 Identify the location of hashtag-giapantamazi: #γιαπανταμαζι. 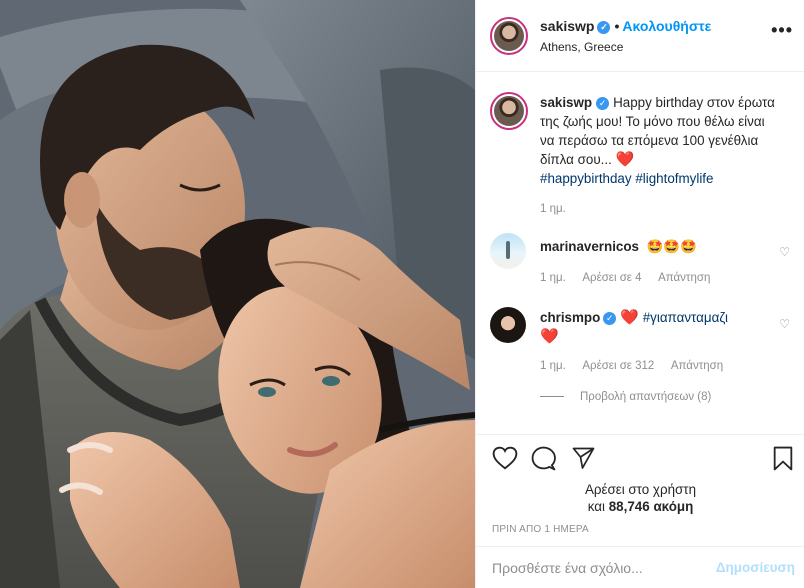
(685, 317).